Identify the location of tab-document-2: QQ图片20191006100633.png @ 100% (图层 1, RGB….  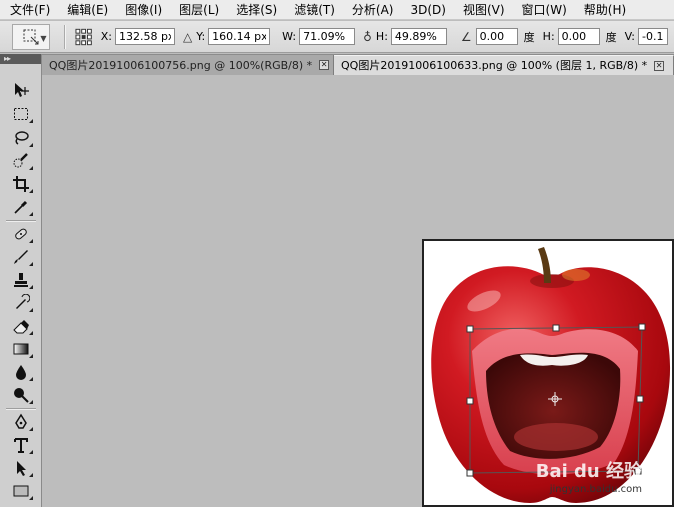
(504, 65).